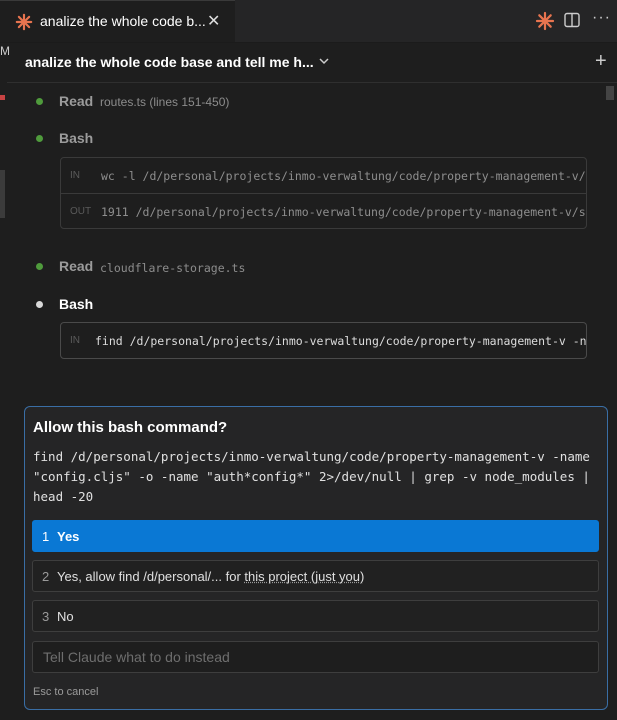 The image size is (617, 720). What do you see at coordinates (572, 20) in the screenshot?
I see `split-editor-icon` at bounding box center [572, 20].